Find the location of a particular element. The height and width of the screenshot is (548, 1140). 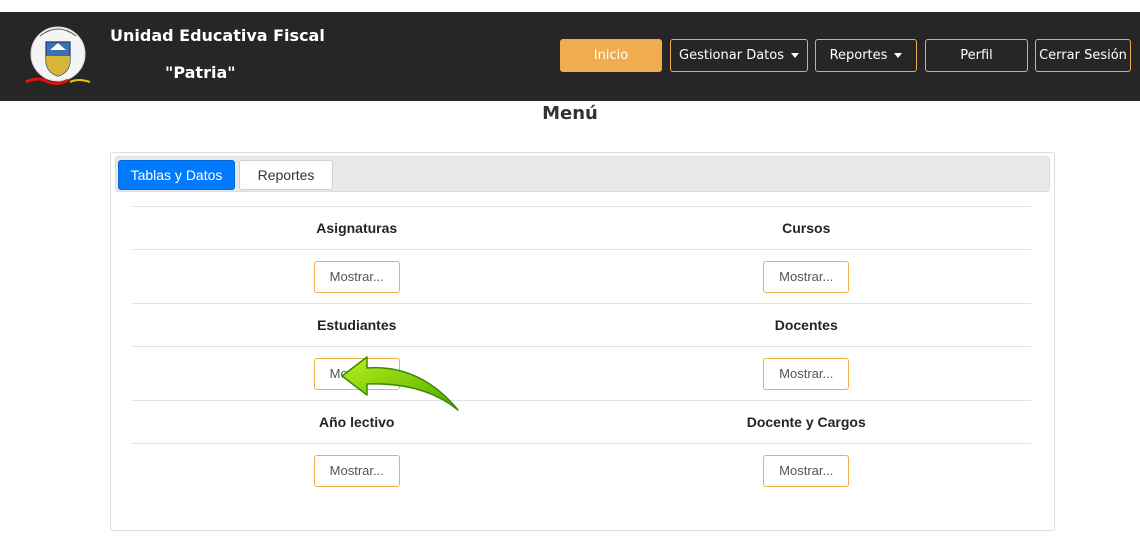

brand-title: Unidad Educativa Fiscal is located at coordinates (217, 35).